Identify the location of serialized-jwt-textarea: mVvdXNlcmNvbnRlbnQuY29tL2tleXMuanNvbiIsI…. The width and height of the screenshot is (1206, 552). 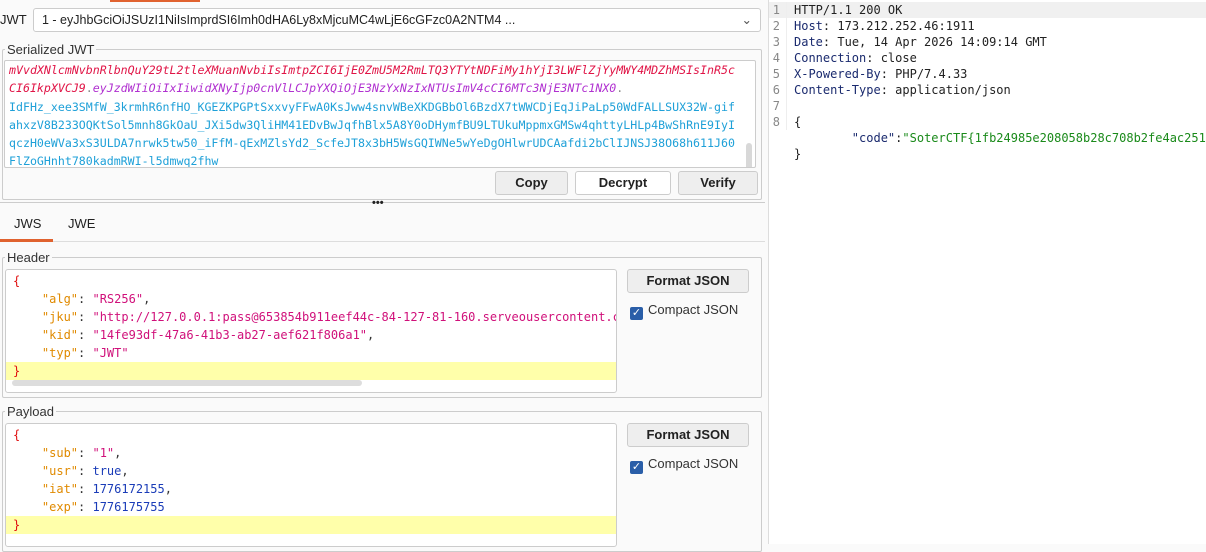
(380, 114).